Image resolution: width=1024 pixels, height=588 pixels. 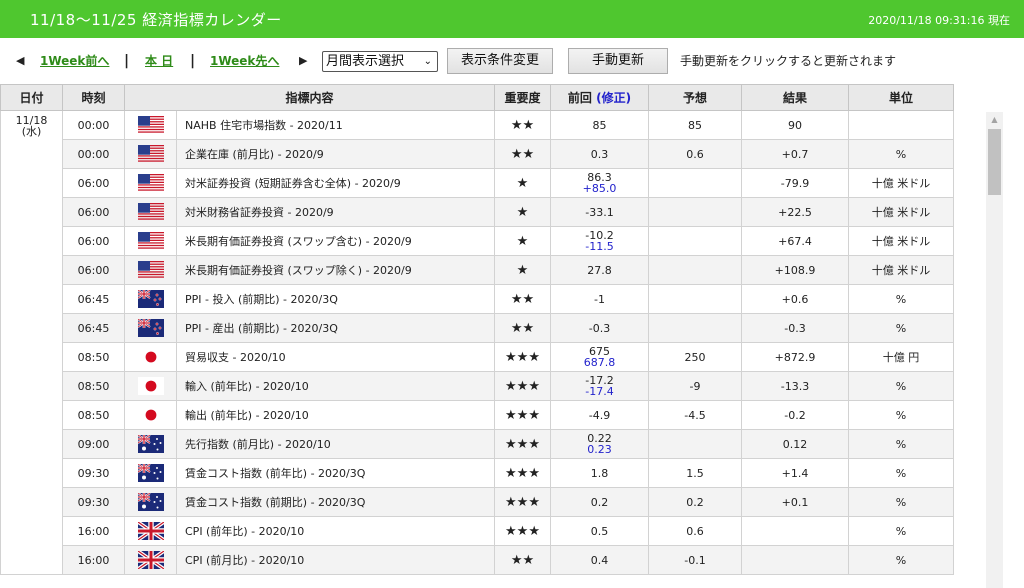 What do you see at coordinates (93, 270) in the screenshot?
I see `time-cell: 06:00` at bounding box center [93, 270].